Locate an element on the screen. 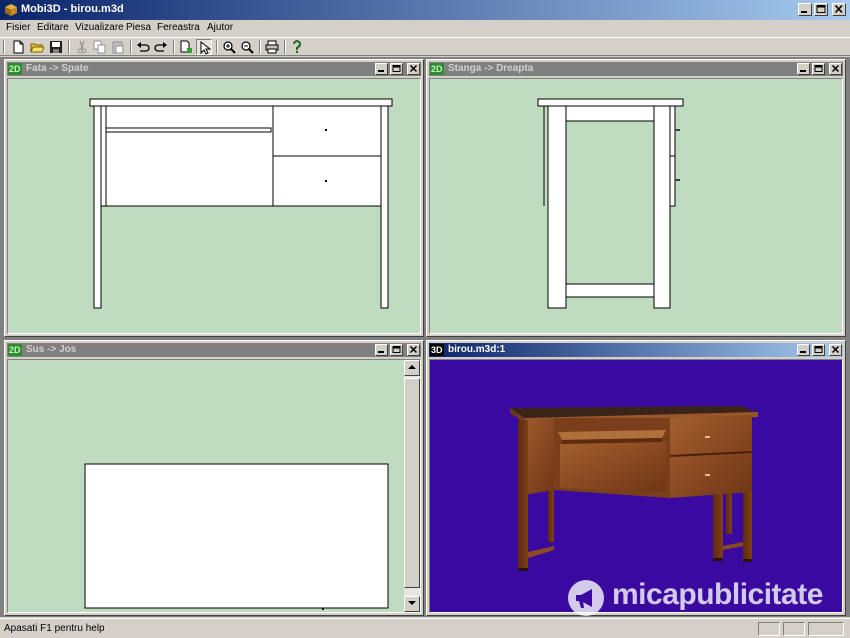  zoom-in-icon is located at coordinates (229, 47).